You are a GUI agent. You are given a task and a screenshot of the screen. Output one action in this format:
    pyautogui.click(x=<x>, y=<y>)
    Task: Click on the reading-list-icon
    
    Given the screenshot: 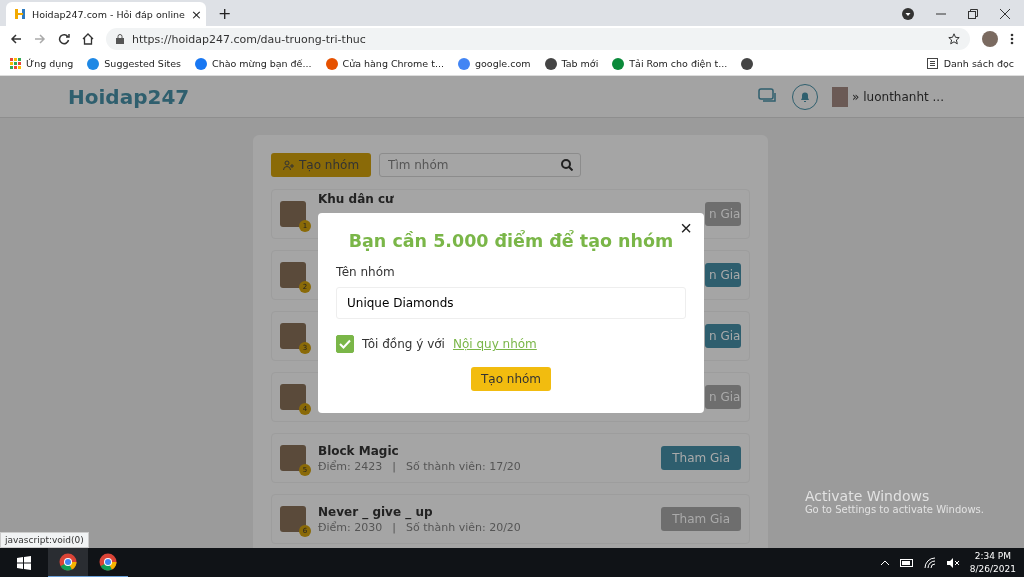 What is the action you would take?
    pyautogui.click(x=932, y=63)
    